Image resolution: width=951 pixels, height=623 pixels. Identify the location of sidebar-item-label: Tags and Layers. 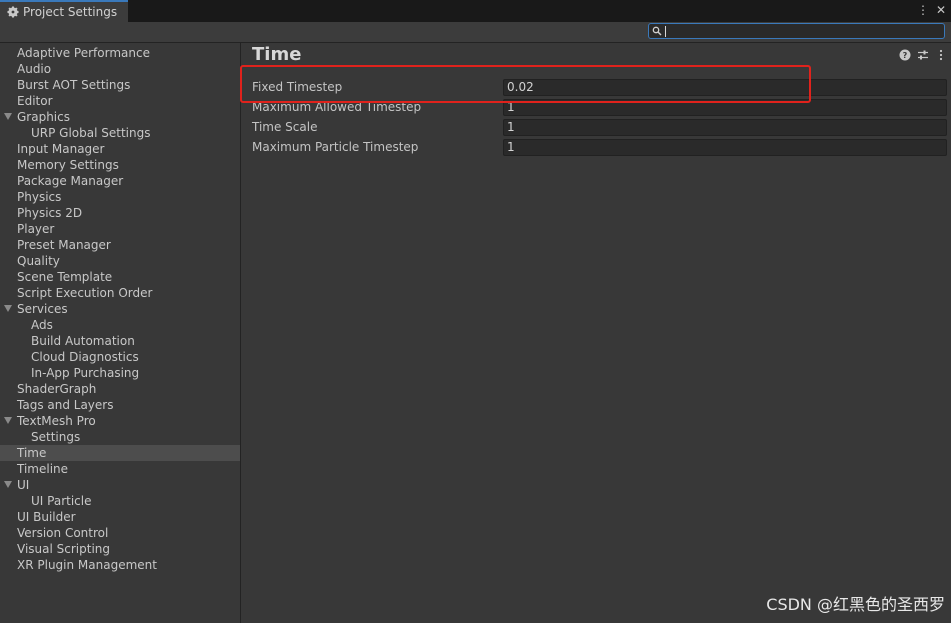
(65, 405).